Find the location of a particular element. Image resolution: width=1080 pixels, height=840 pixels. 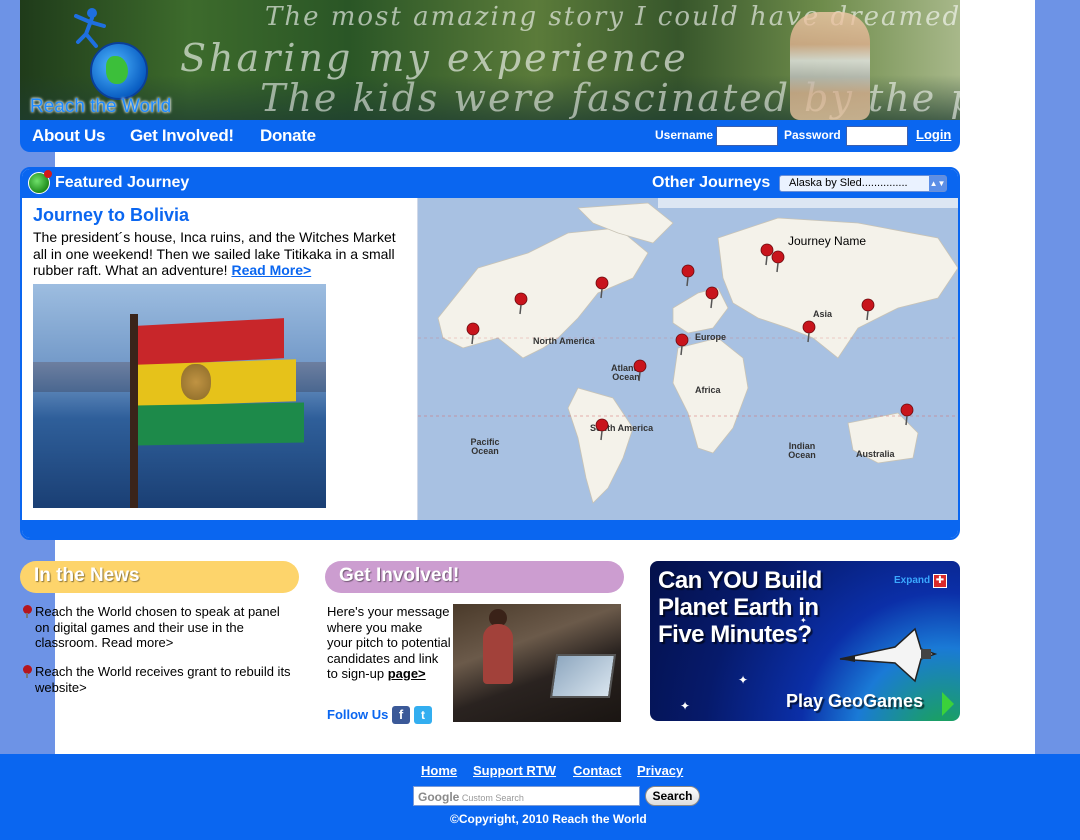

other-journeys-title: Other Journeys is located at coordinates (711, 182).